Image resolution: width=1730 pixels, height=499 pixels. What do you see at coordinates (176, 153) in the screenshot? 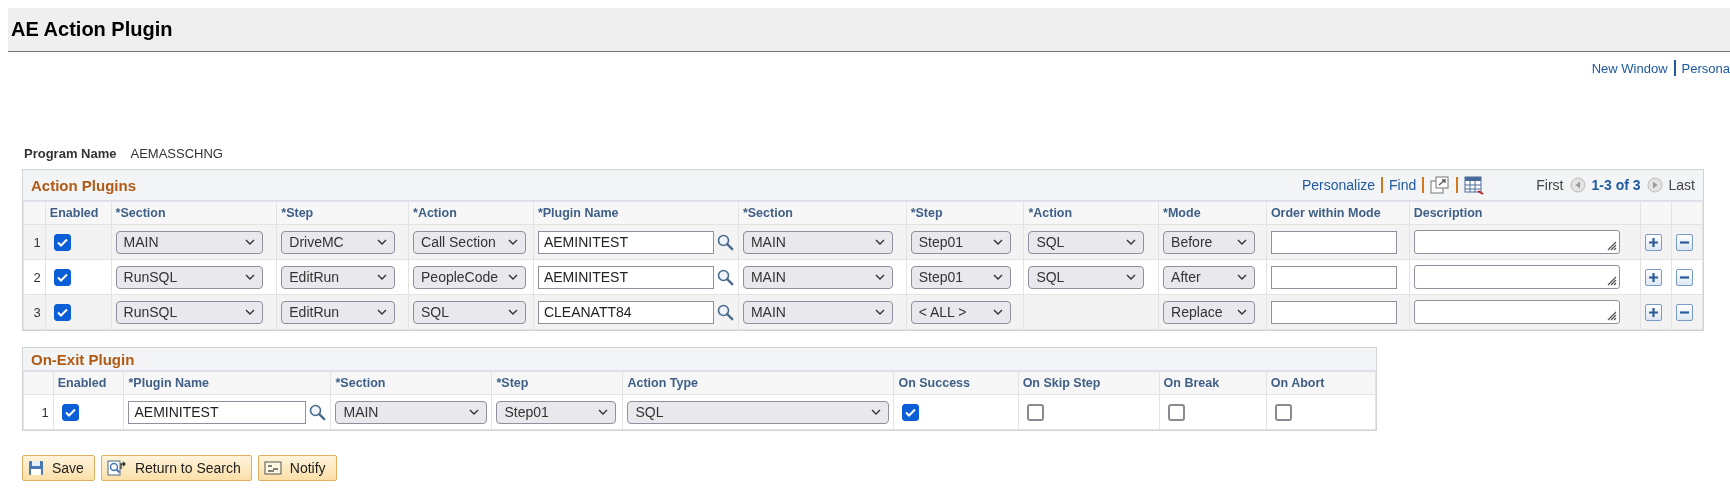
I see `field-value: AEMASSCHNG` at bounding box center [176, 153].